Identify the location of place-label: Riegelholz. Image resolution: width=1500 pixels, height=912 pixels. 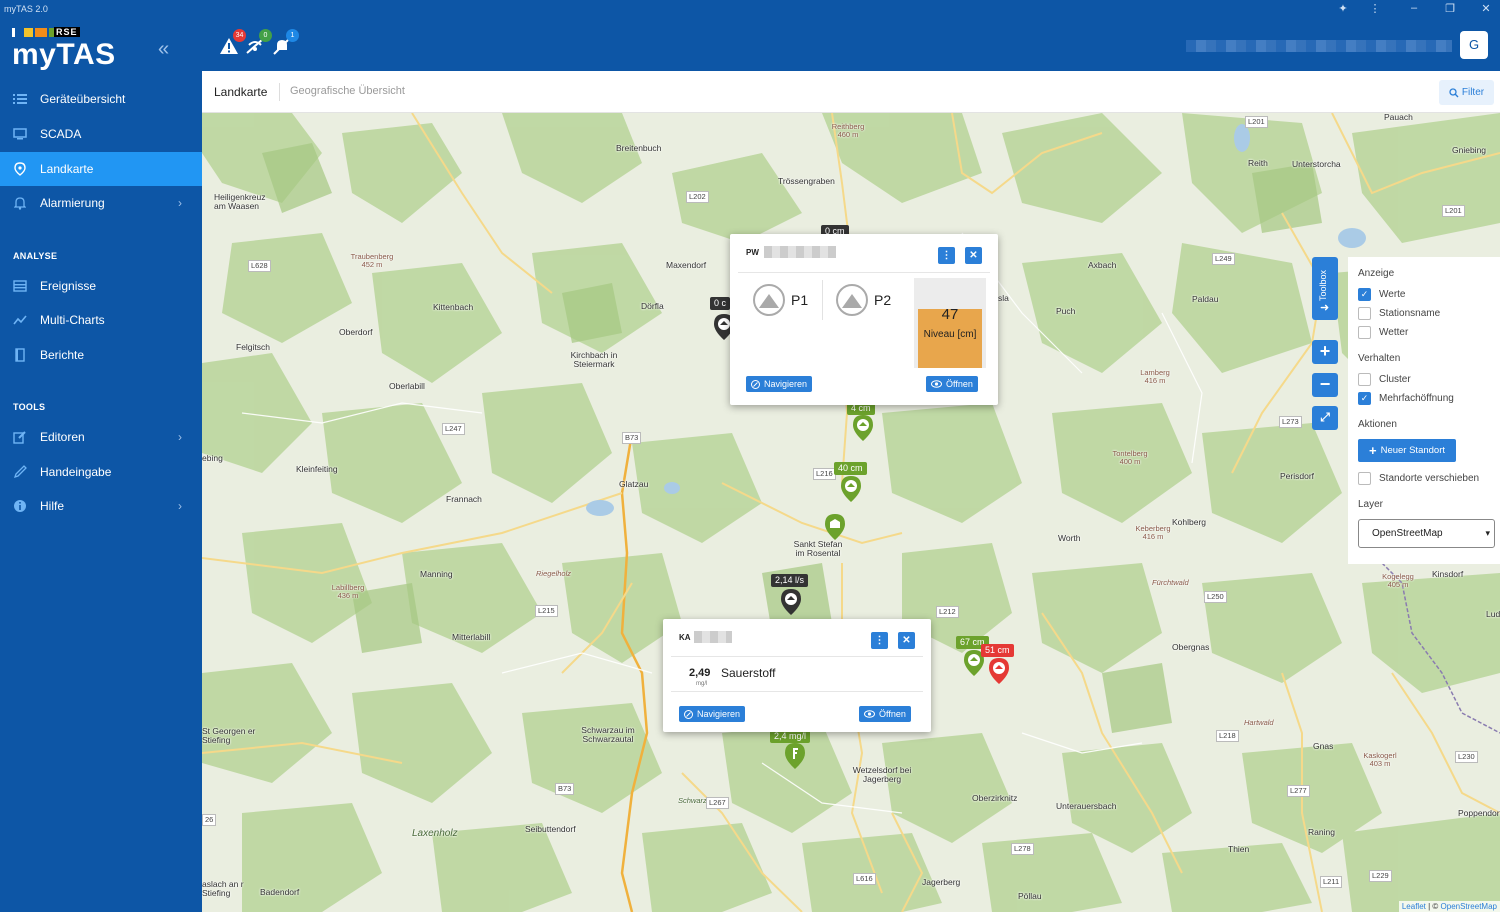
(554, 573).